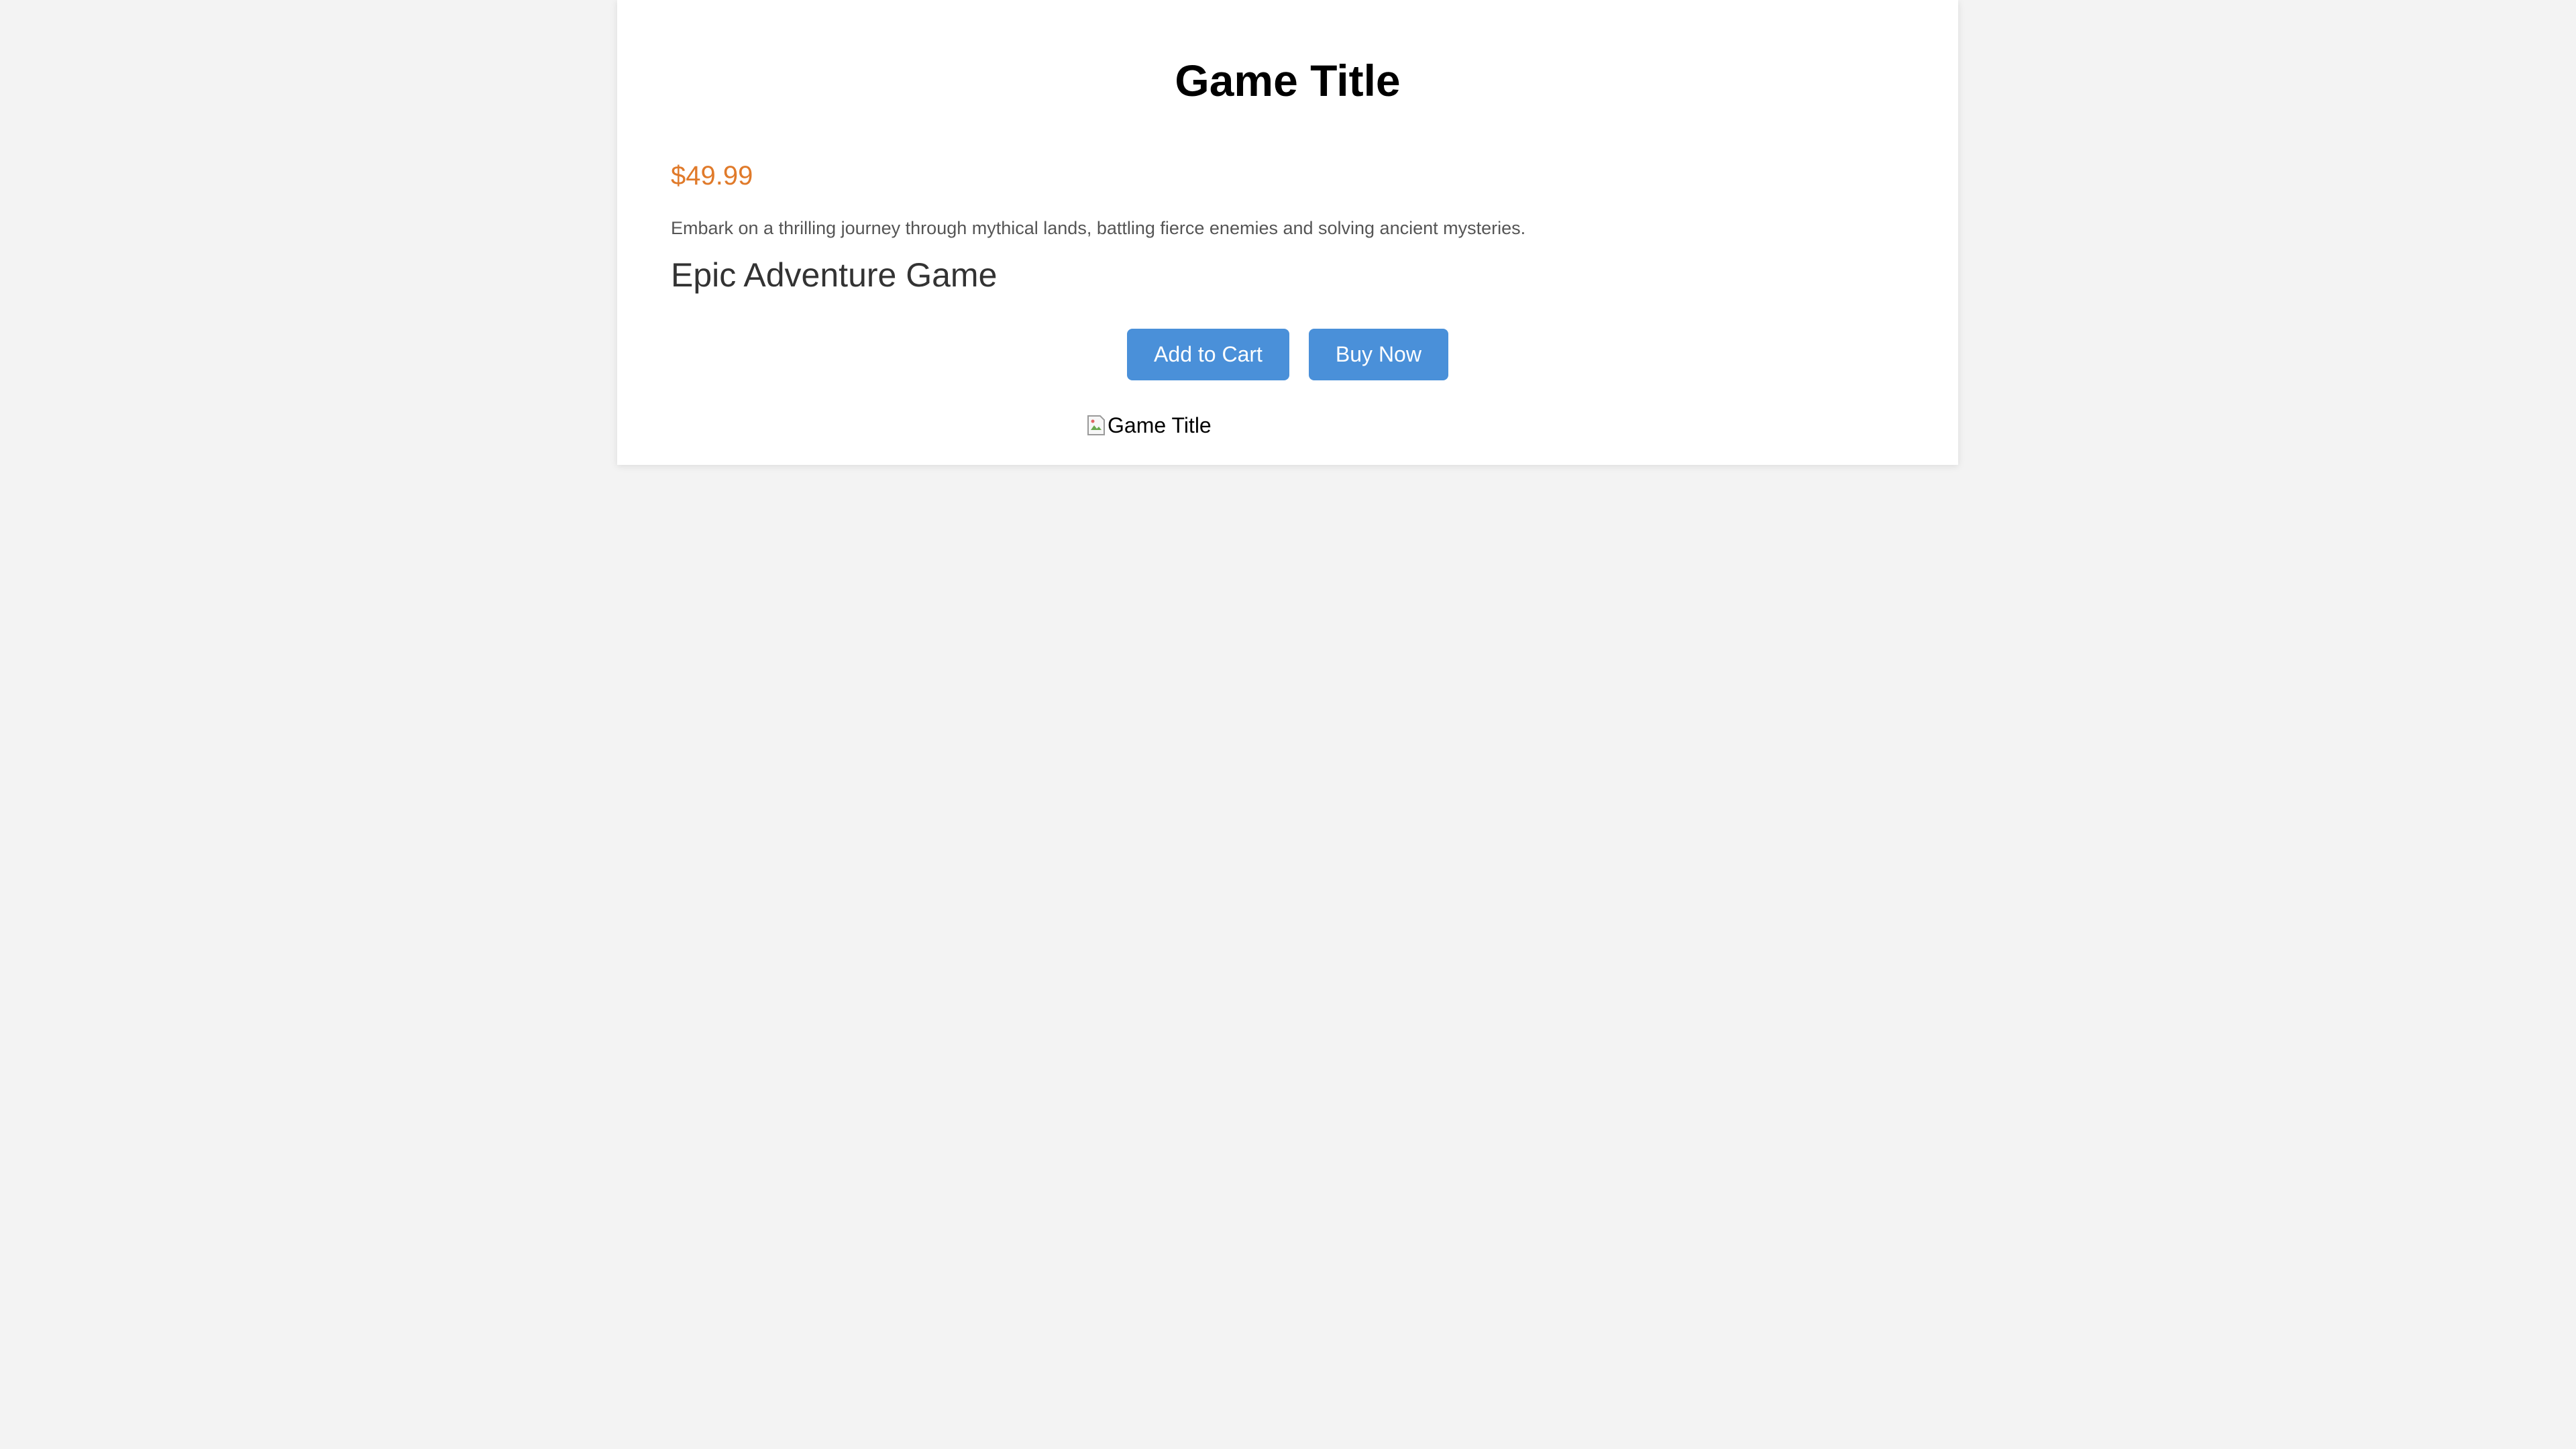  Describe the element at coordinates (712, 176) in the screenshot. I see `price-label: $49.99` at that location.